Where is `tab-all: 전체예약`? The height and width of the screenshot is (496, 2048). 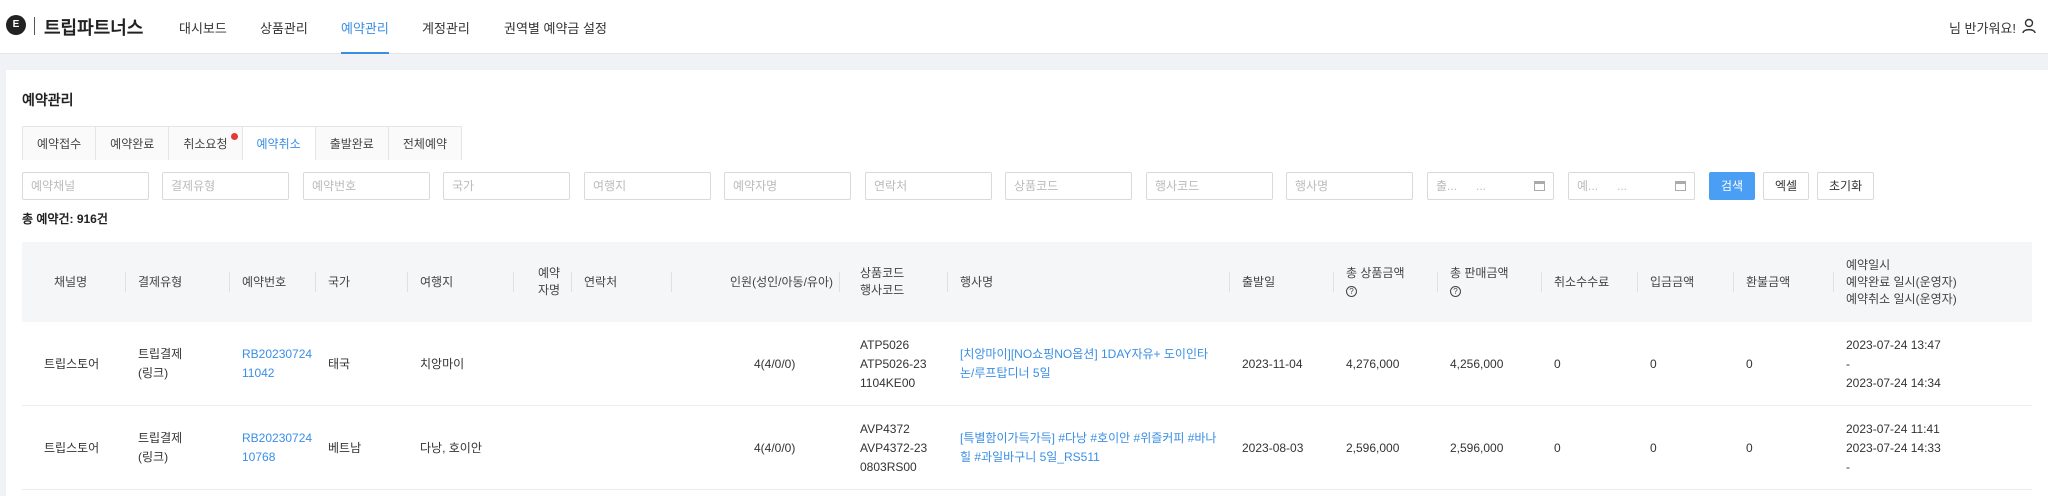 tab-all: 전체예약 is located at coordinates (425, 143).